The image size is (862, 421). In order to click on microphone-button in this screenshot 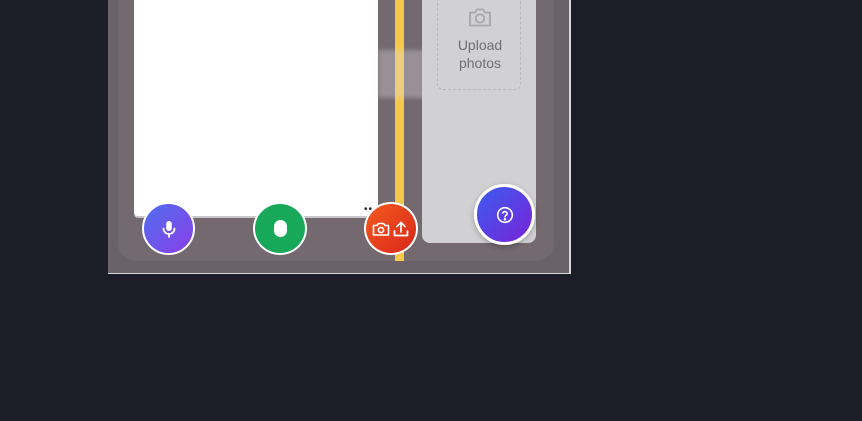, I will do `click(168, 228)`.